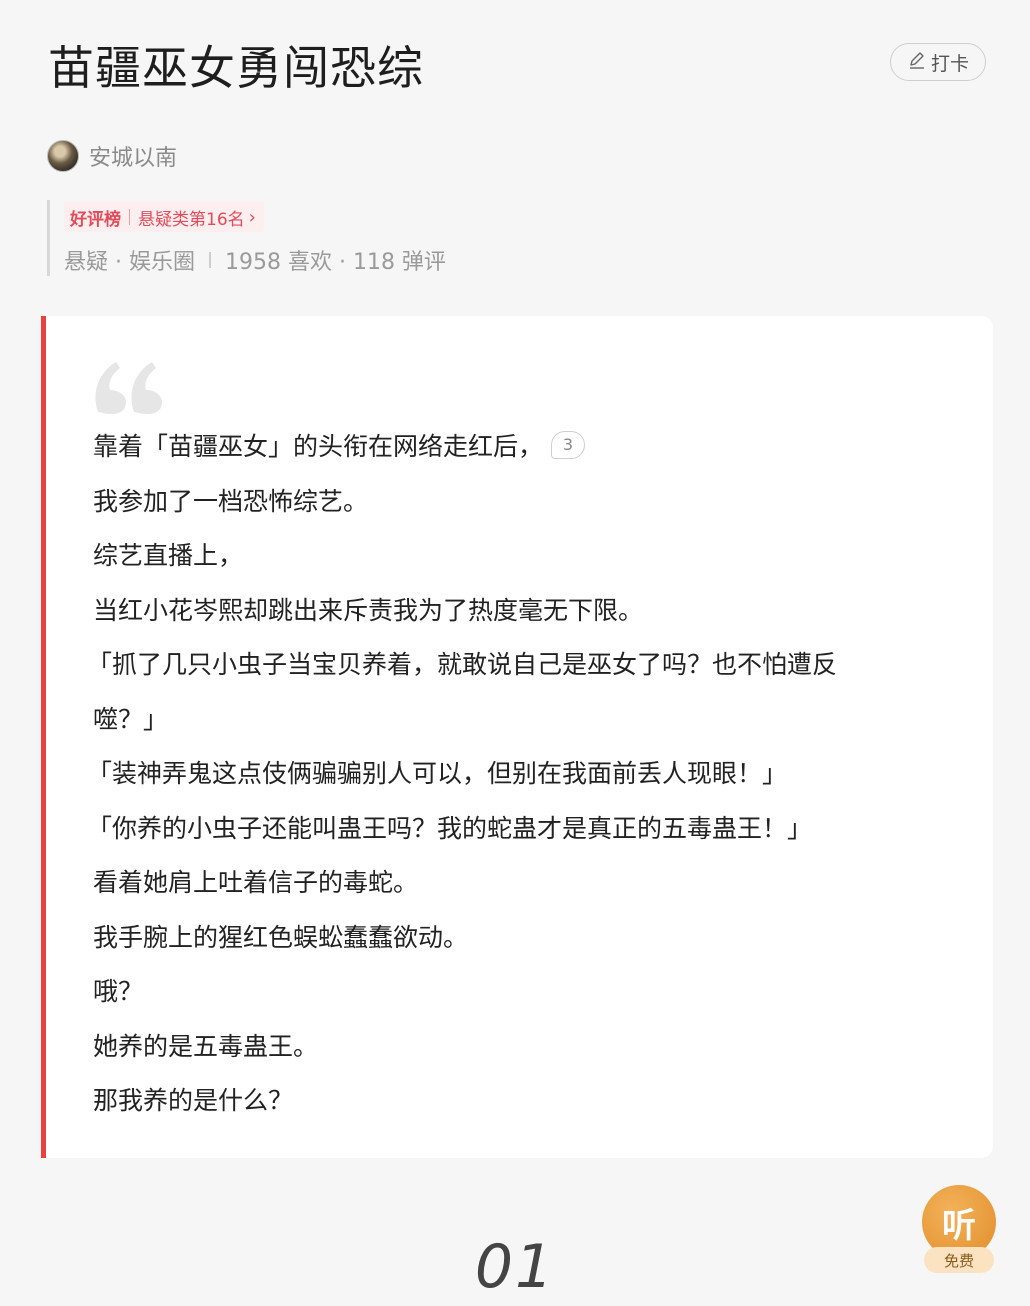 Image resolution: width=1030 pixels, height=1306 pixels. Describe the element at coordinates (949, 63) in the screenshot. I see `checkin-label: 打卡` at that location.